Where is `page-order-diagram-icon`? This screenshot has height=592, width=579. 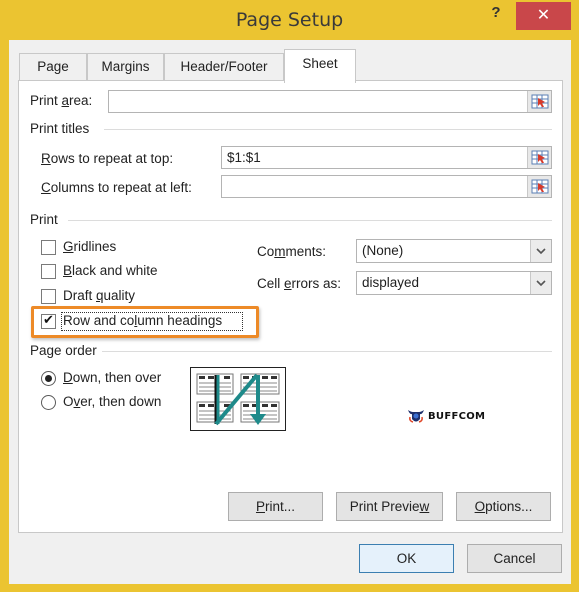
page-order-diagram-icon is located at coordinates (238, 399).